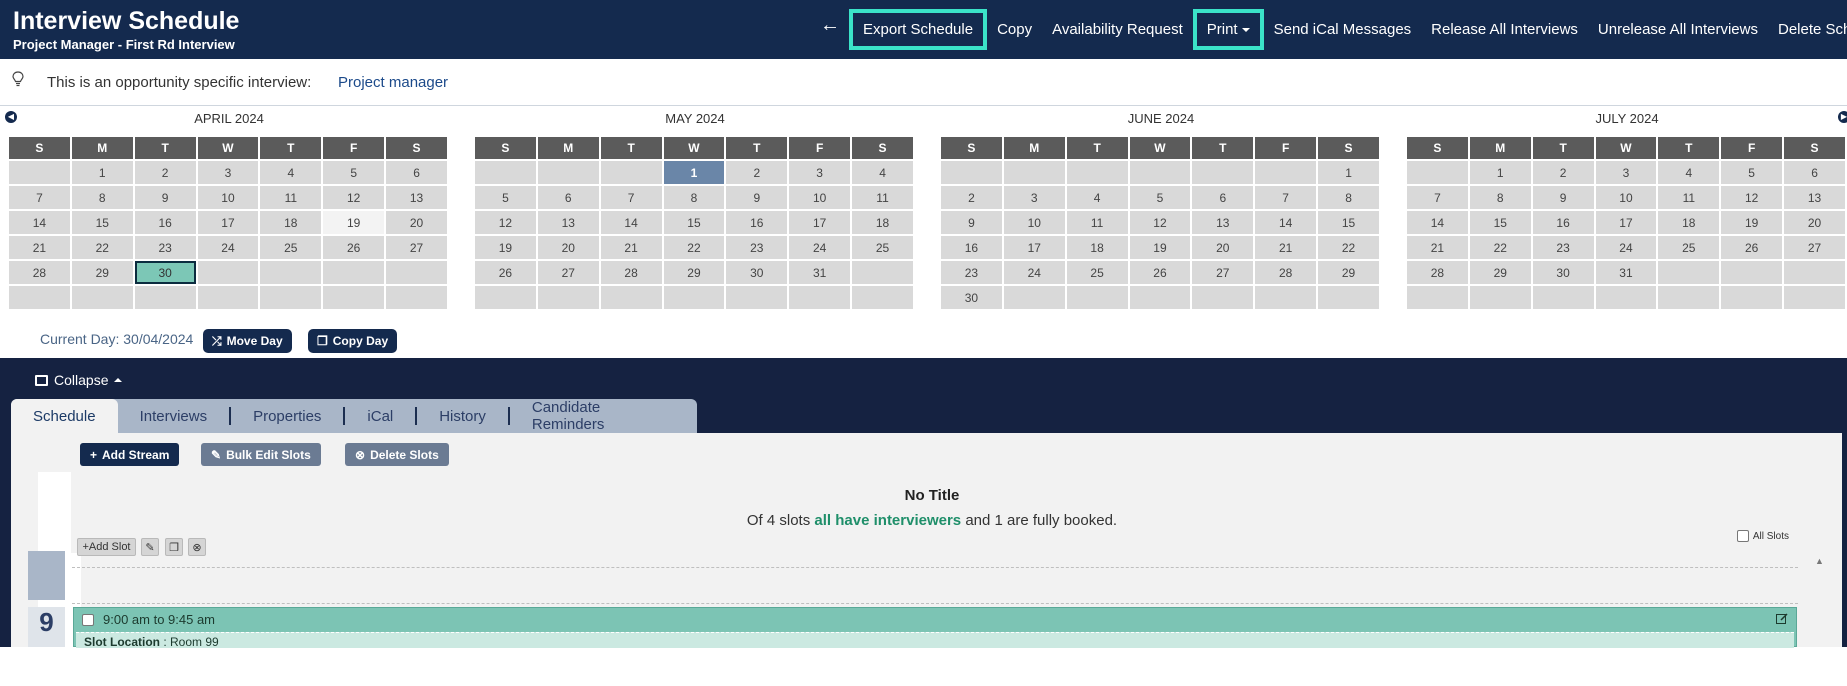 Image resolution: width=1847 pixels, height=686 pixels. Describe the element at coordinates (882, 247) in the screenshot. I see `calendar-day: 25` at that location.